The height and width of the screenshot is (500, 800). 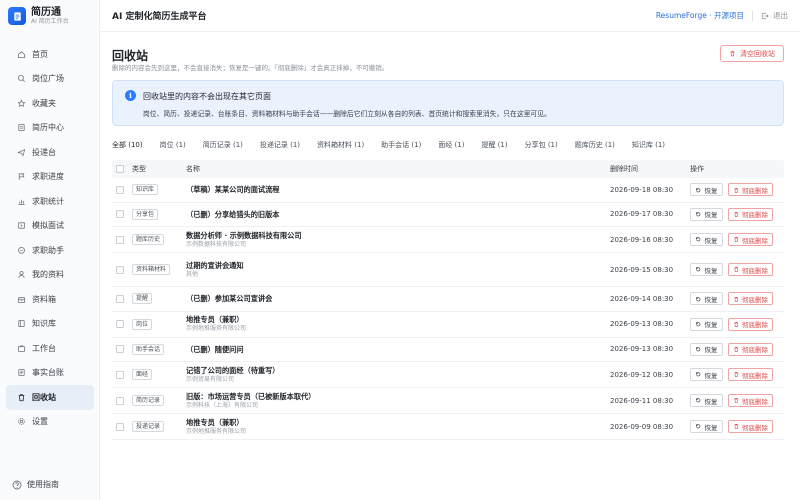 What do you see at coordinates (50, 54) in the screenshot?
I see `sidebar-item-0: 首页` at bounding box center [50, 54].